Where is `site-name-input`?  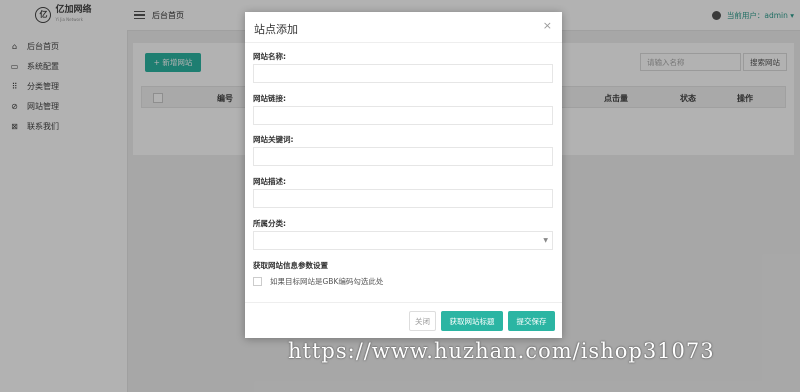 site-name-input is located at coordinates (403, 73).